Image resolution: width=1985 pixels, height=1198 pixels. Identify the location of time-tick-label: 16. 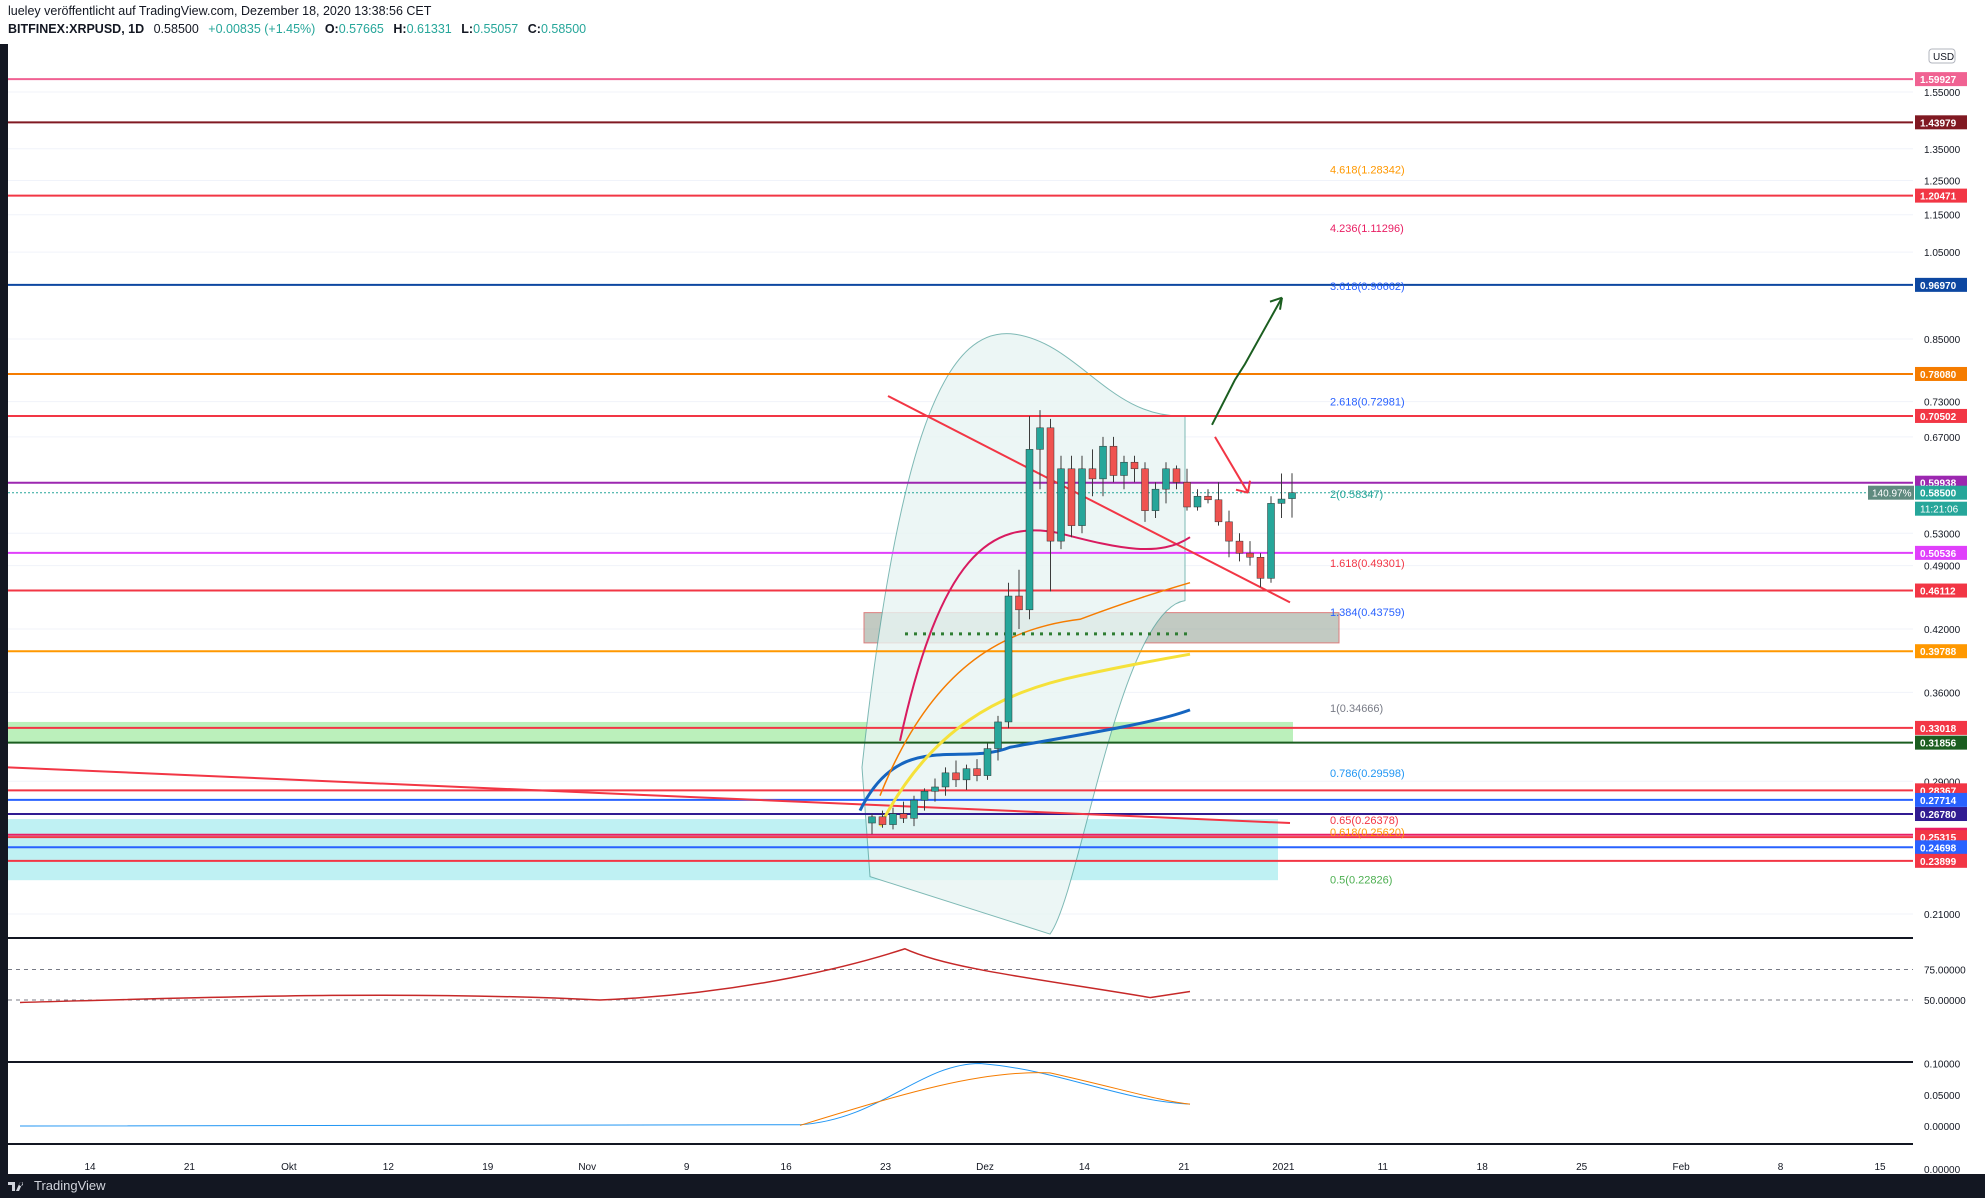
(787, 1167).